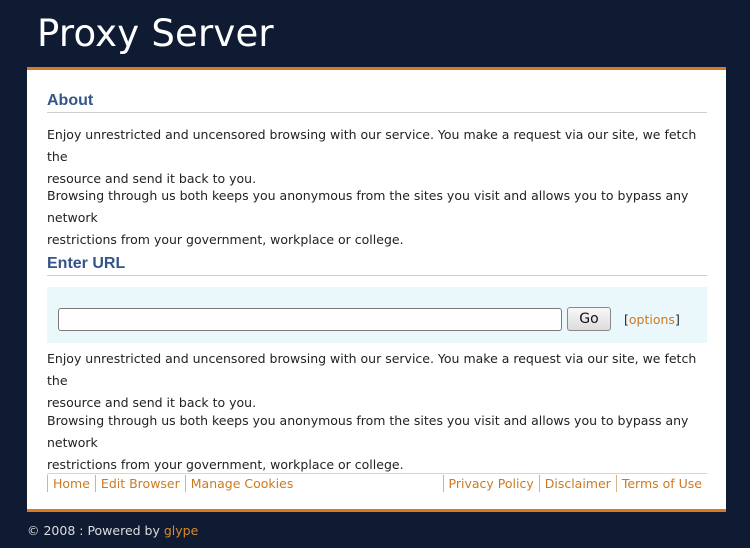  What do you see at coordinates (181, 530) in the screenshot?
I see `glype-link: glype` at bounding box center [181, 530].